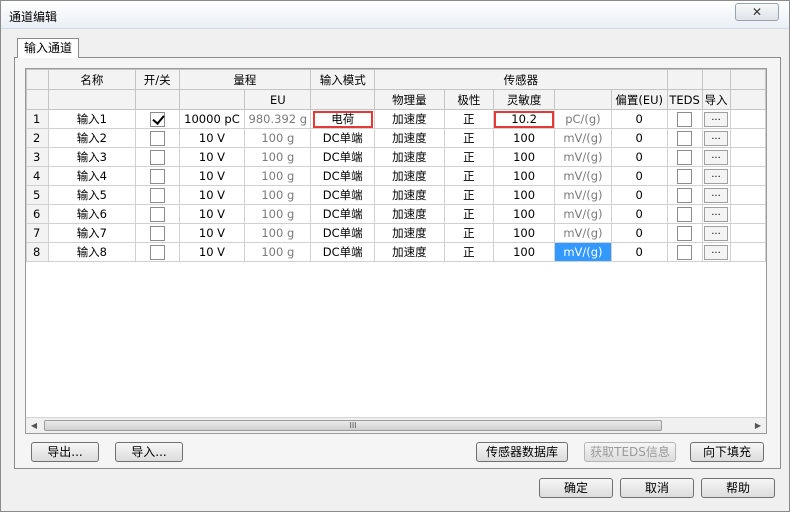  I want to click on row-number: 4, so click(37, 176).